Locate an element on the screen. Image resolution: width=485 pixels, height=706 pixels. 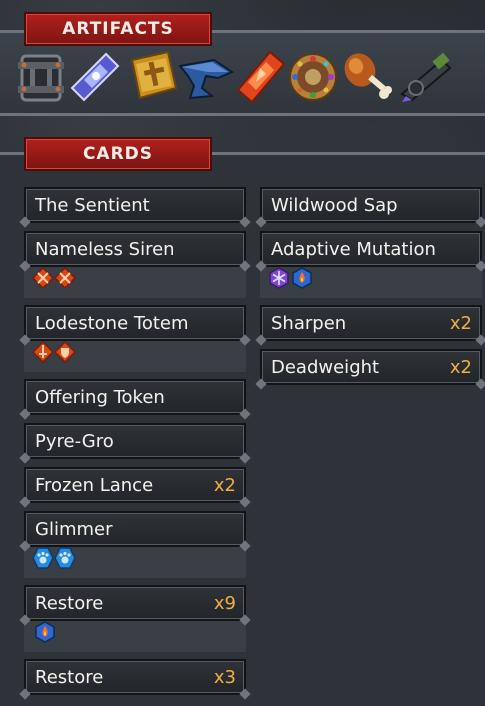
iron-cage-icon is located at coordinates (41, 77).